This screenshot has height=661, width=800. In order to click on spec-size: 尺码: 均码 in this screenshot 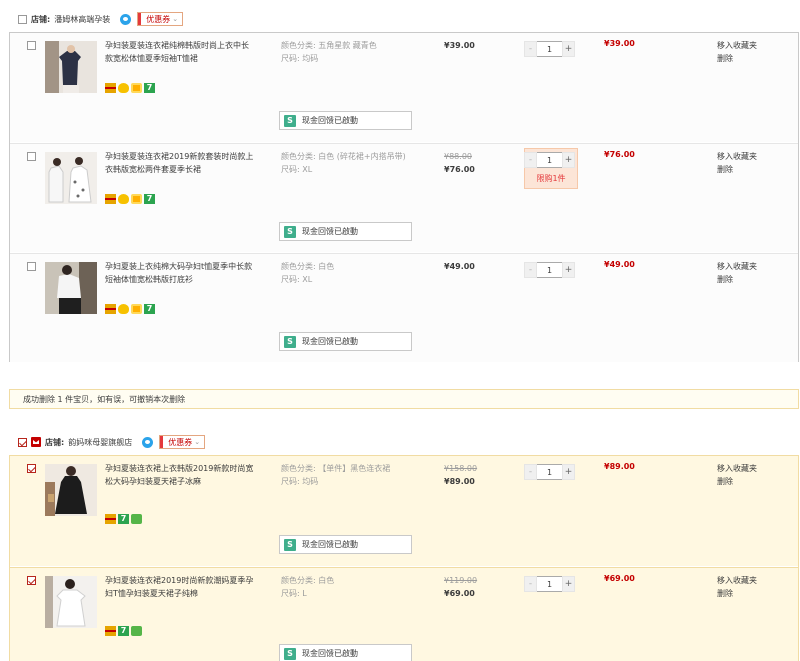, I will do `click(300, 481)`.